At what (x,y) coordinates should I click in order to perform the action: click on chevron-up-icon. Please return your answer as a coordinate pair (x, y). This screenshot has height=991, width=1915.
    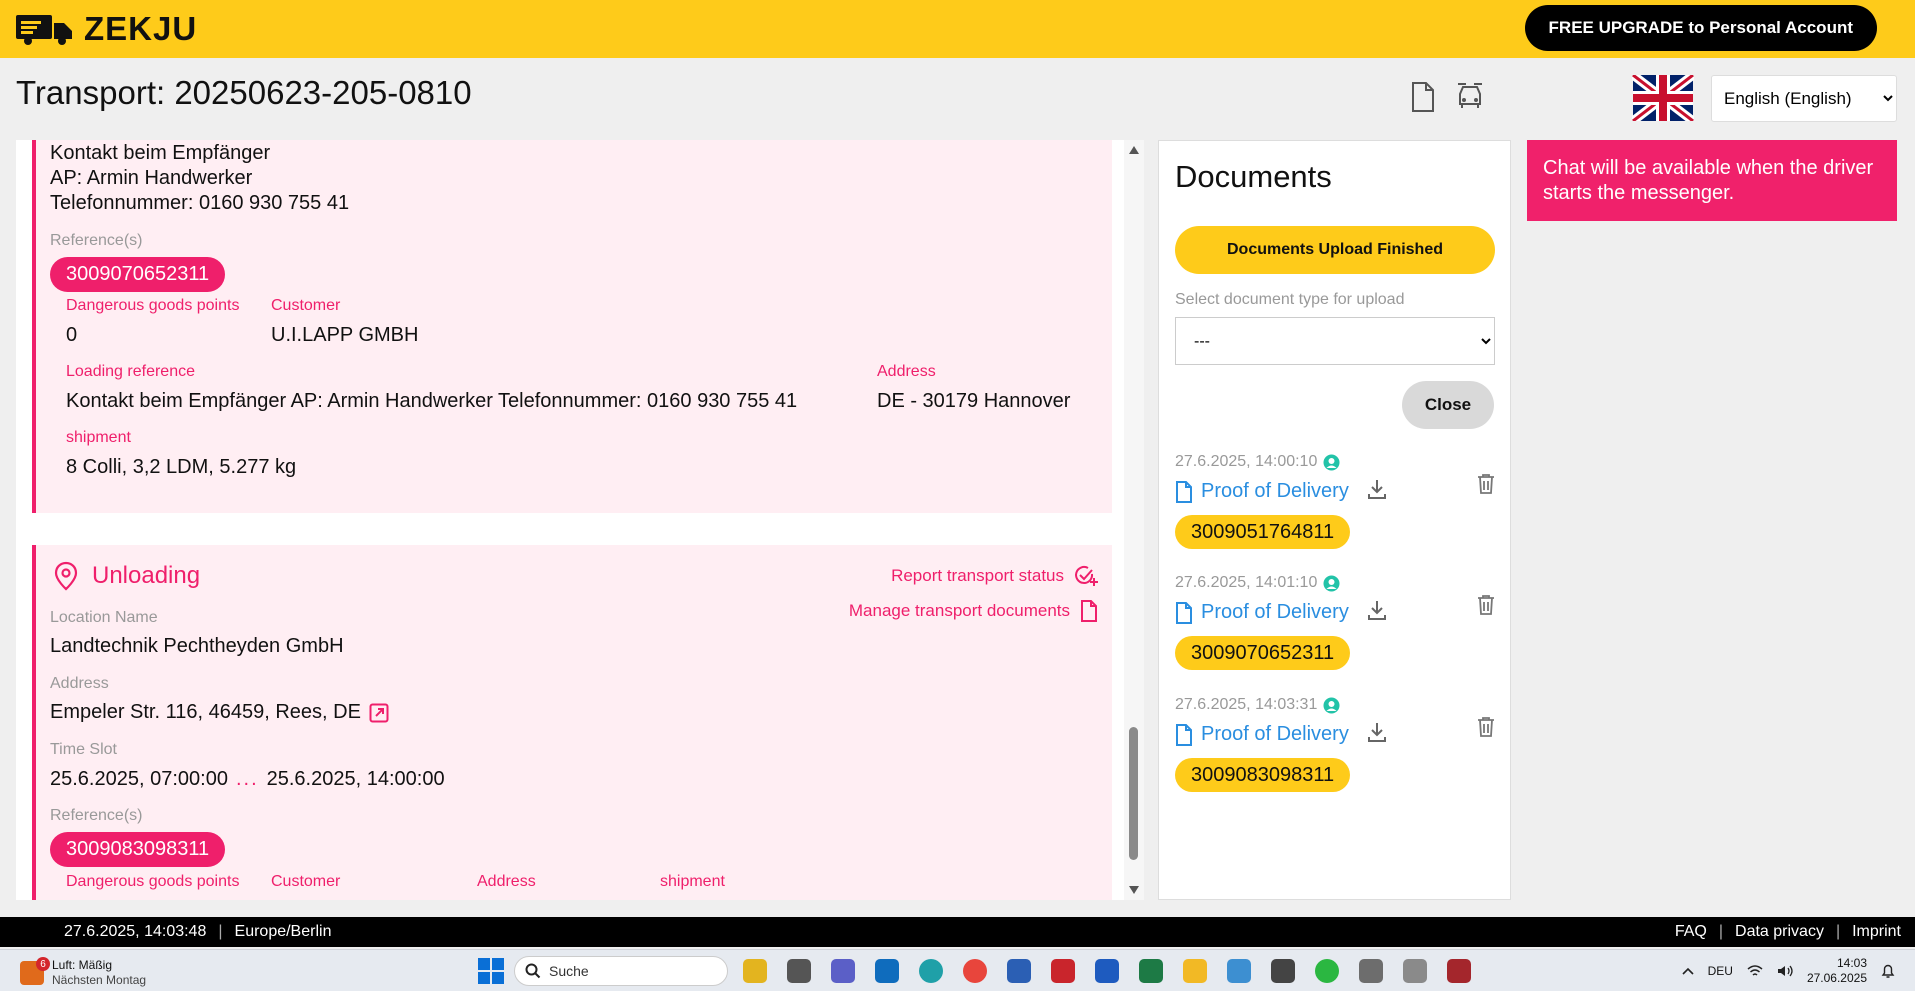
    Looking at the image, I should click on (1688, 971).